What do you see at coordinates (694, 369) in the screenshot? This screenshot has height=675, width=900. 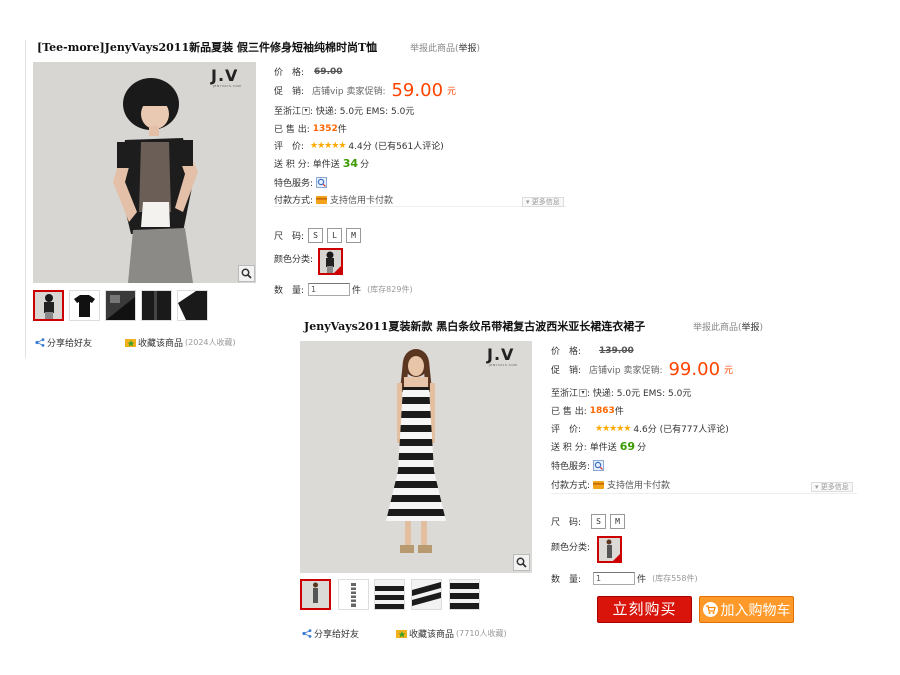 I see `promo-price: 99.00` at bounding box center [694, 369].